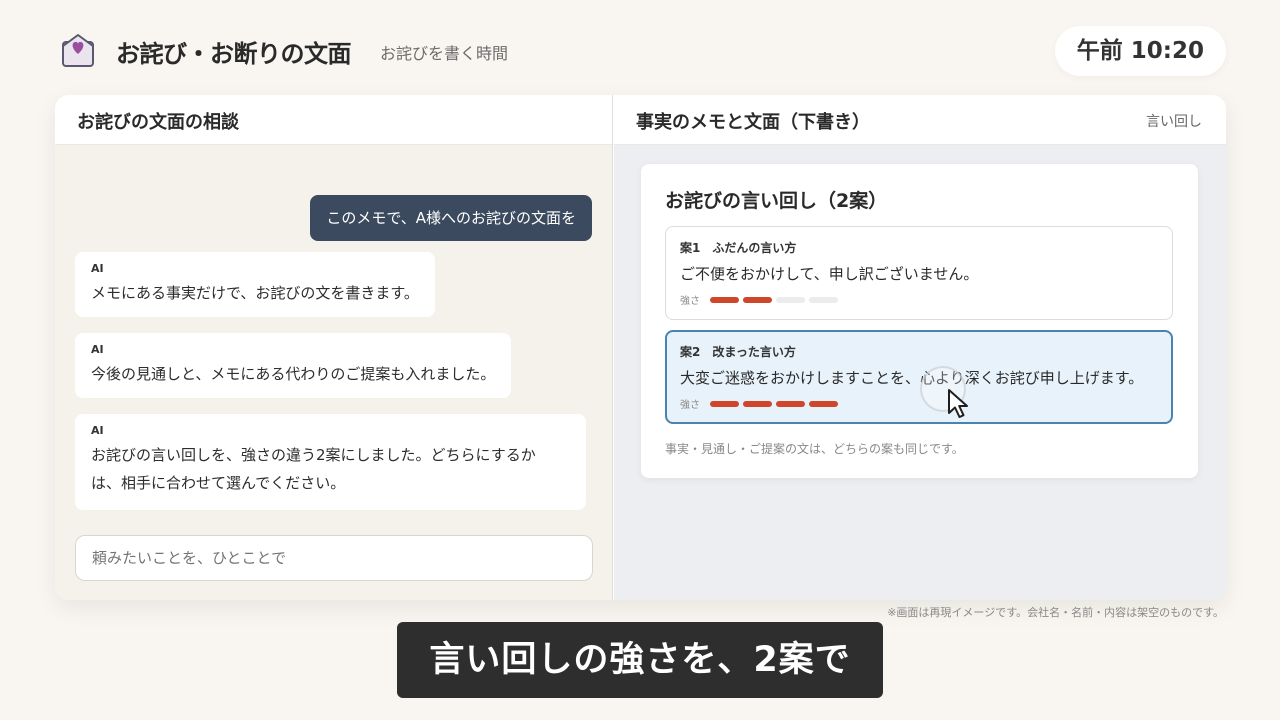 The height and width of the screenshot is (720, 1280). What do you see at coordinates (640, 660) in the screenshot?
I see `caption: 言い回しの強さを、2案で` at bounding box center [640, 660].